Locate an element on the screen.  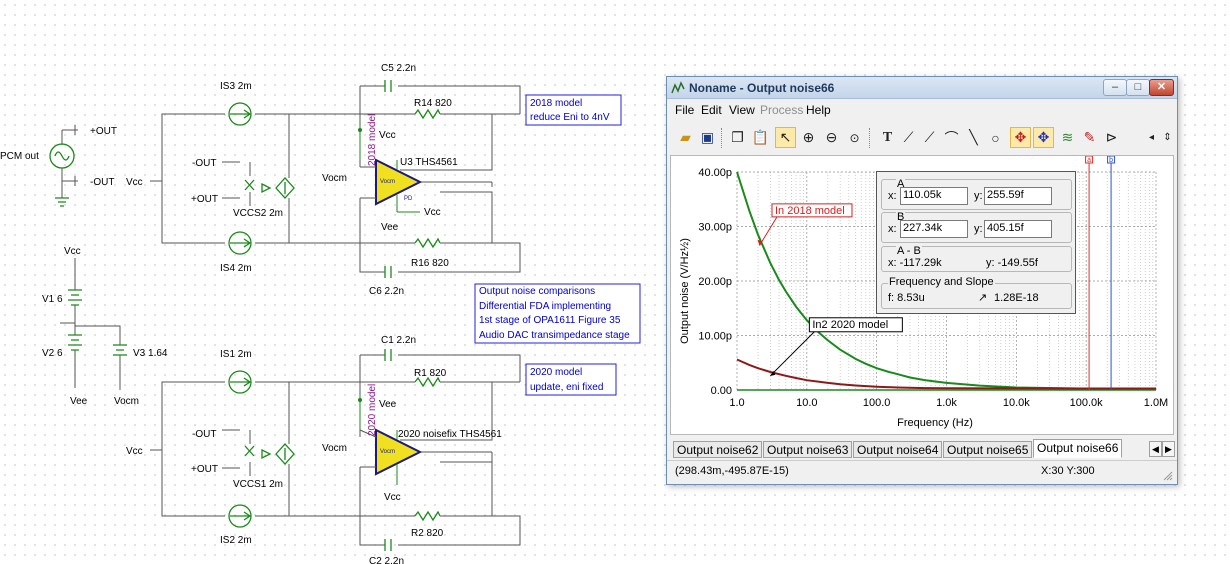
tab-output-noise65: Output noise65 is located at coordinates (988, 449).